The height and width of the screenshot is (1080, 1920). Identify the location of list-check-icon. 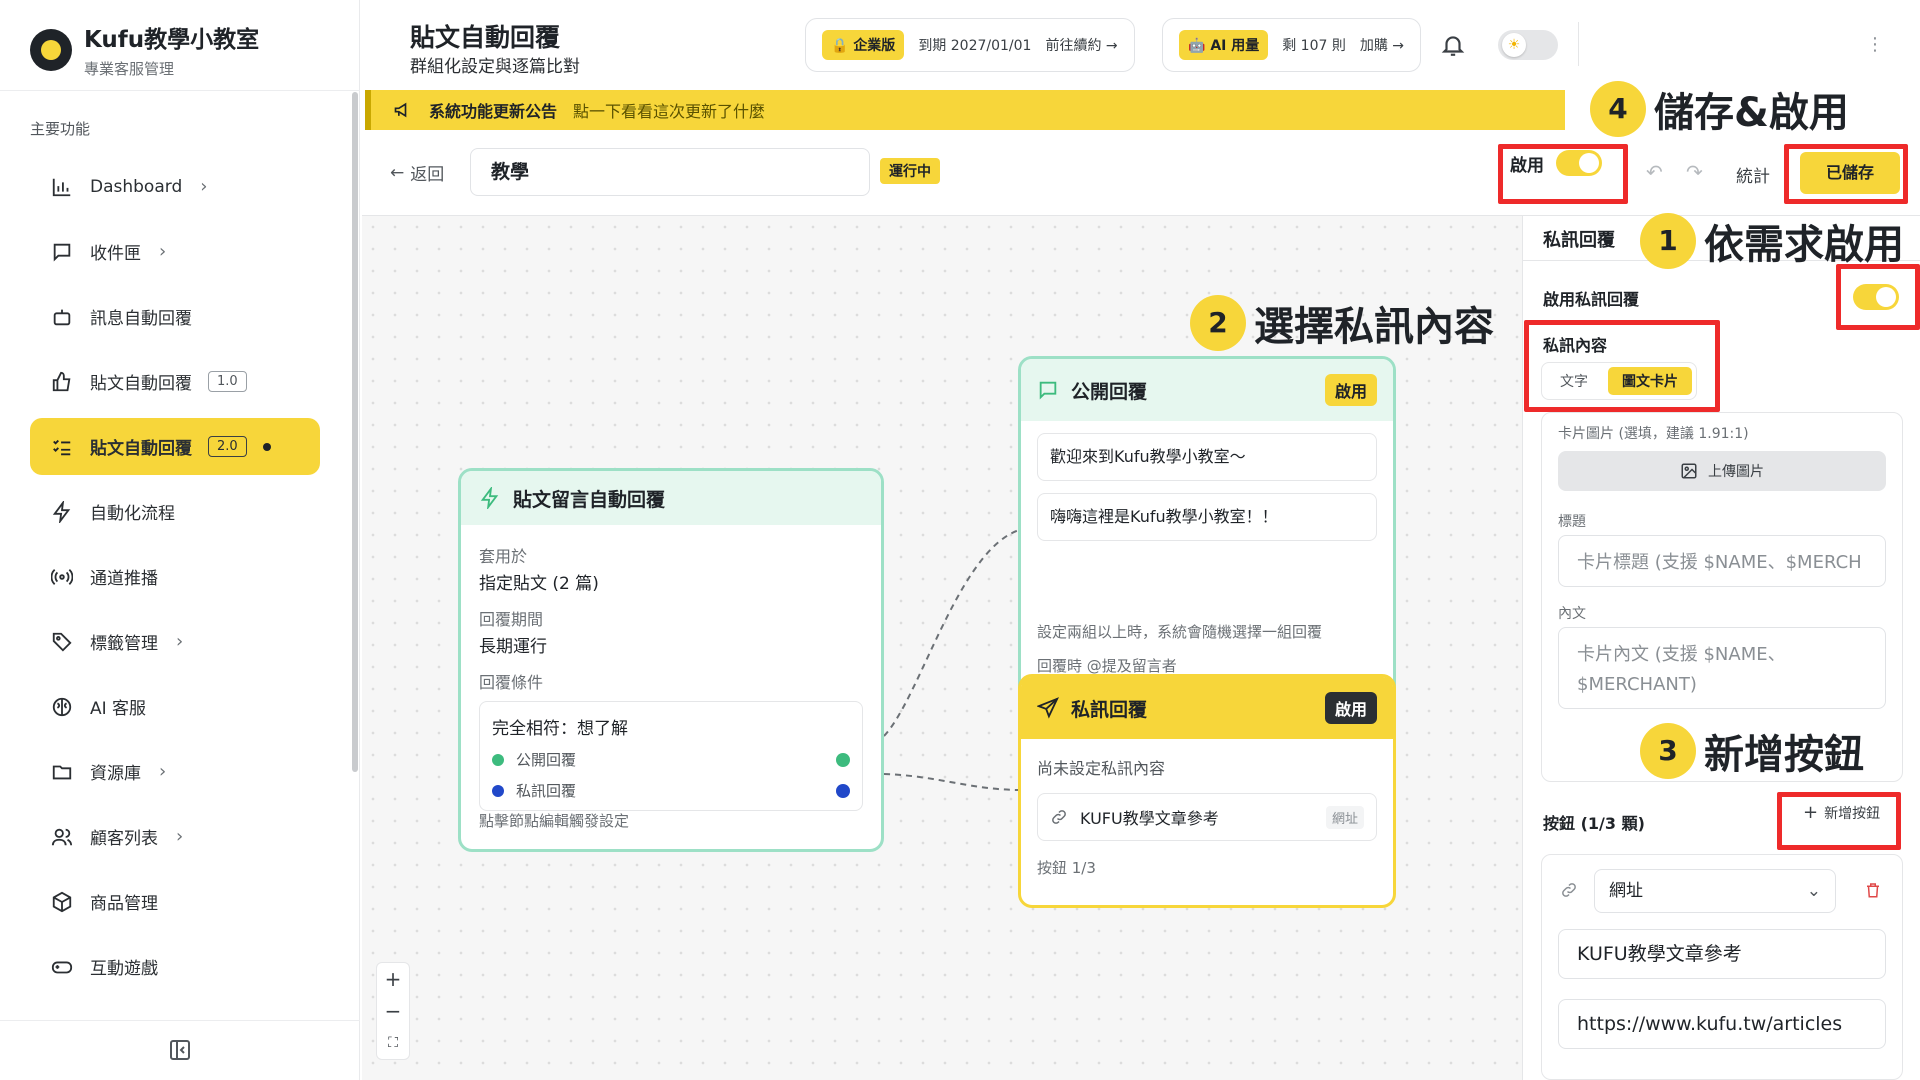
(62, 447).